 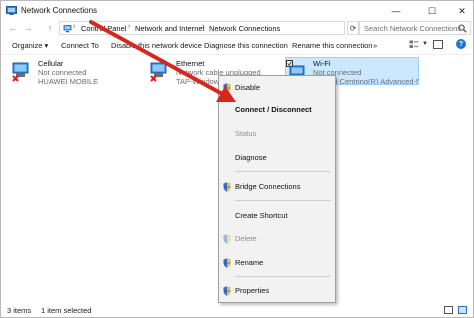 I want to click on window-title: Network Connections, so click(x=59, y=10).